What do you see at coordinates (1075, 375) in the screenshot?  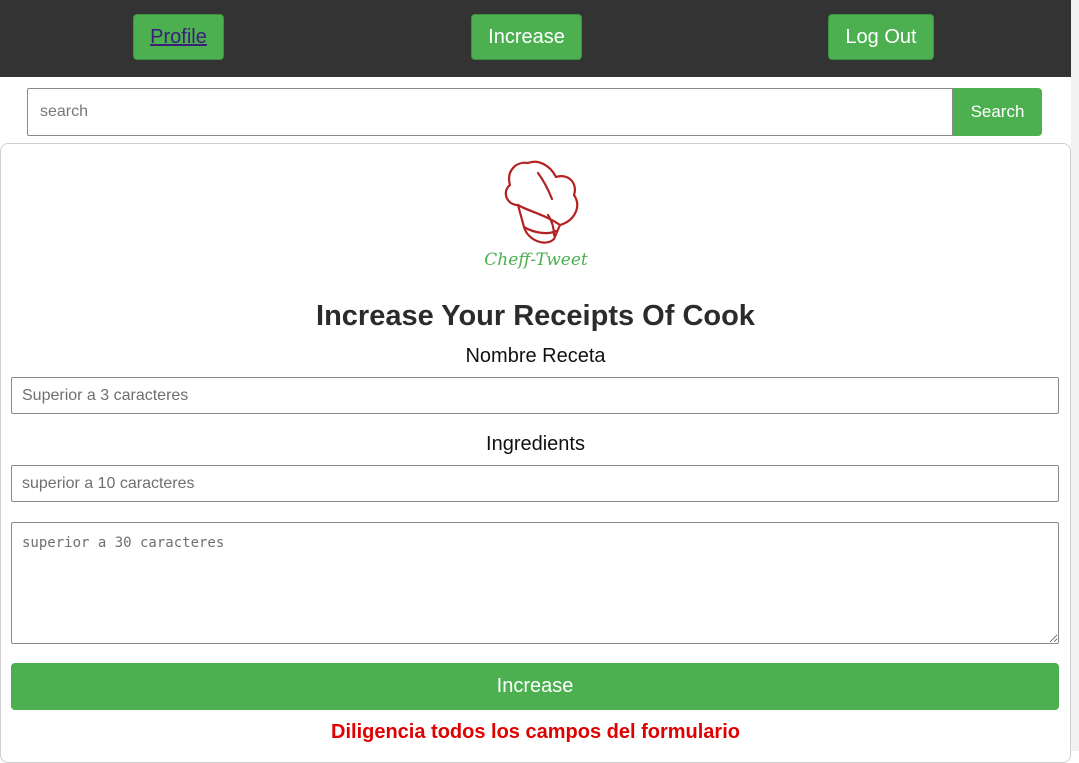 I see `page-scrollbar` at bounding box center [1075, 375].